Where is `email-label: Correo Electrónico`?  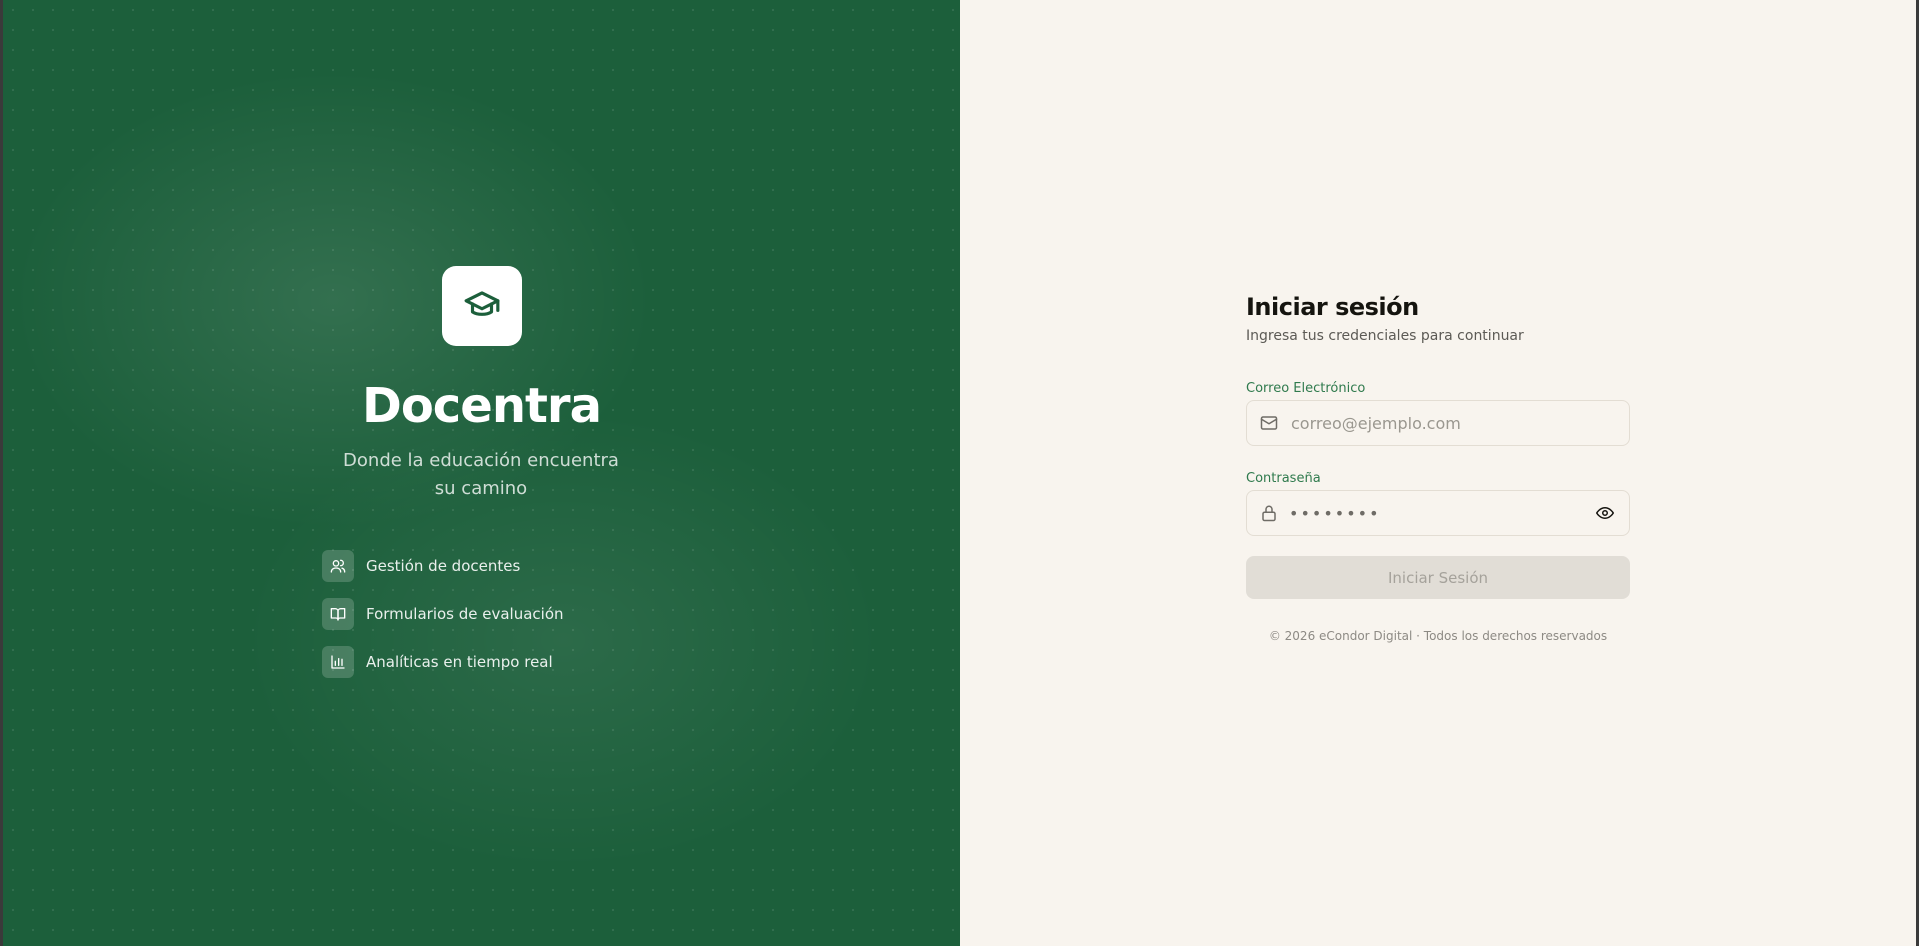
email-label: Correo Electrónico is located at coordinates (1306, 388).